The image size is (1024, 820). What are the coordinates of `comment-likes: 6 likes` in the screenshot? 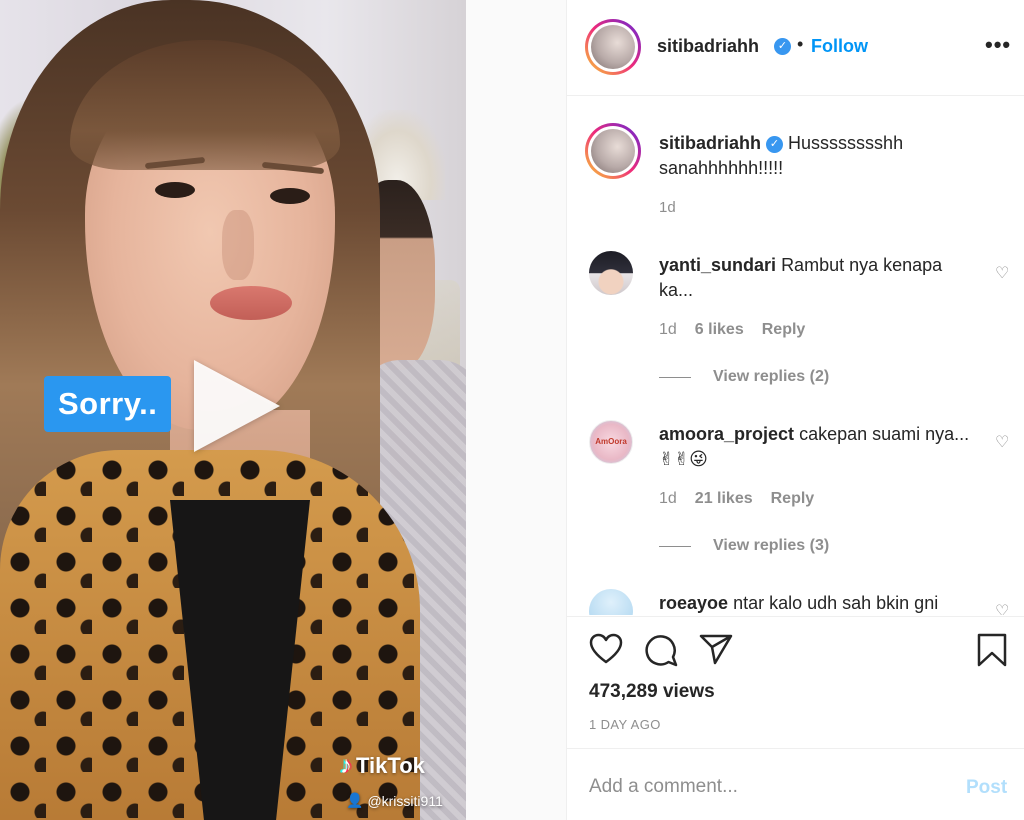 It's located at (719, 330).